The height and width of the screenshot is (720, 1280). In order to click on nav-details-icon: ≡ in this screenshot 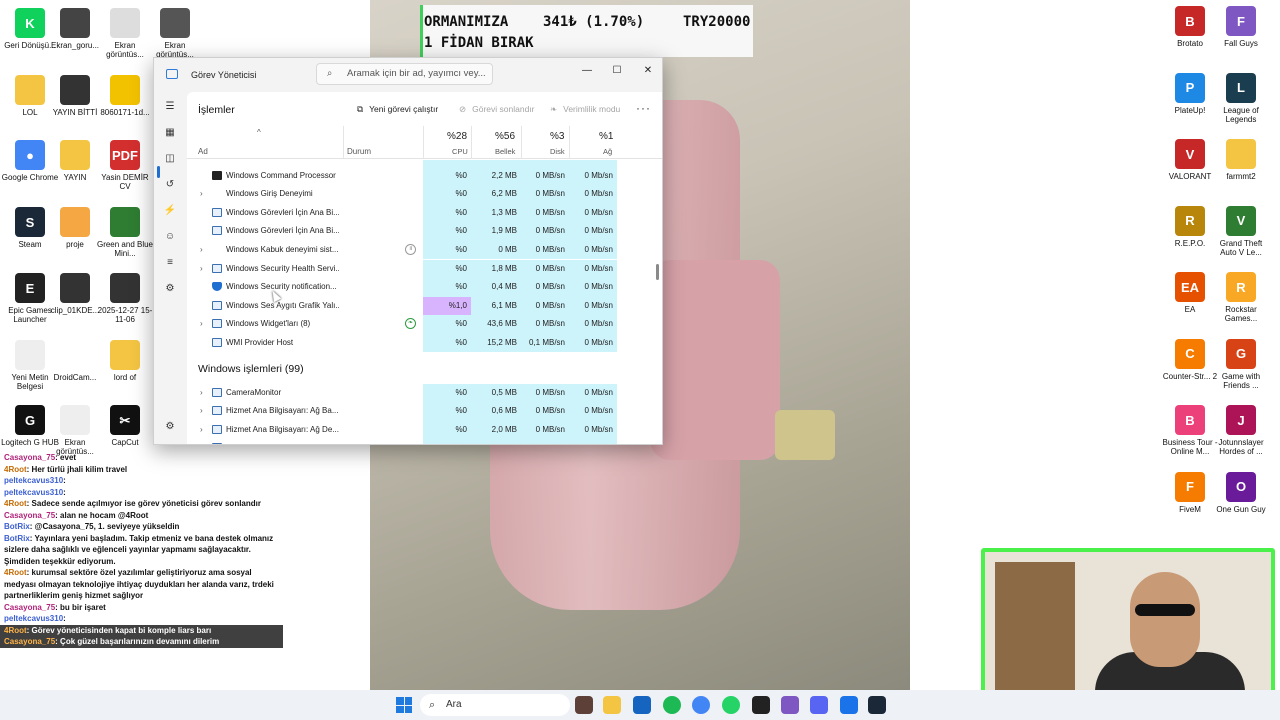, I will do `click(170, 263)`.